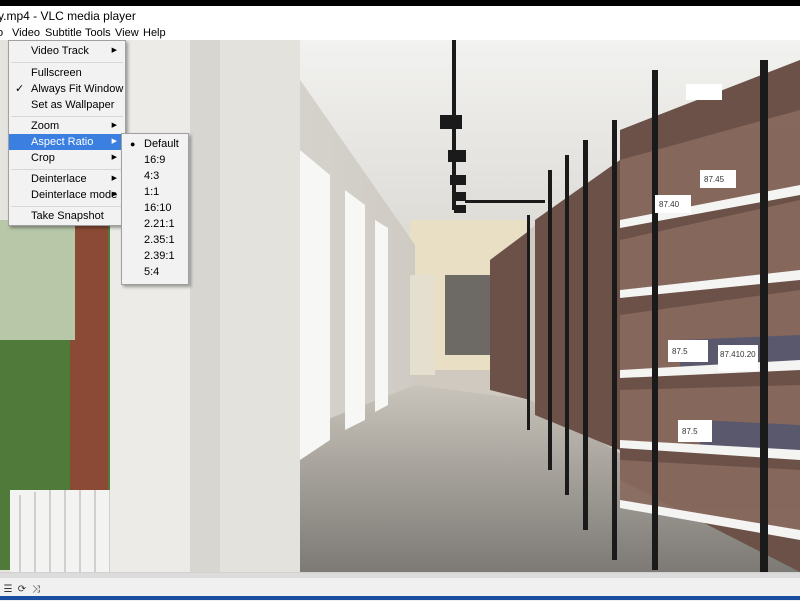 The image size is (800, 601). Describe the element at coordinates (73, 105) in the screenshot. I see `menu-item-label: Set as Wallpaper` at that location.